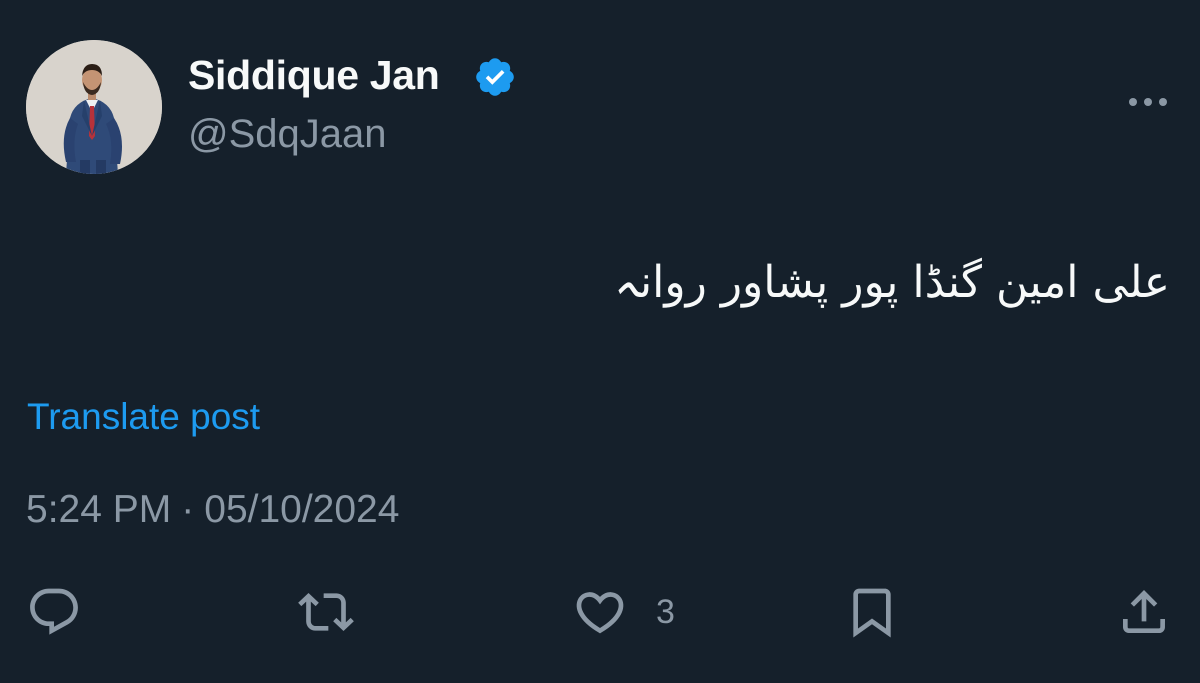 Image resolution: width=1200 pixels, height=683 pixels. I want to click on repost-button, so click(326, 612).